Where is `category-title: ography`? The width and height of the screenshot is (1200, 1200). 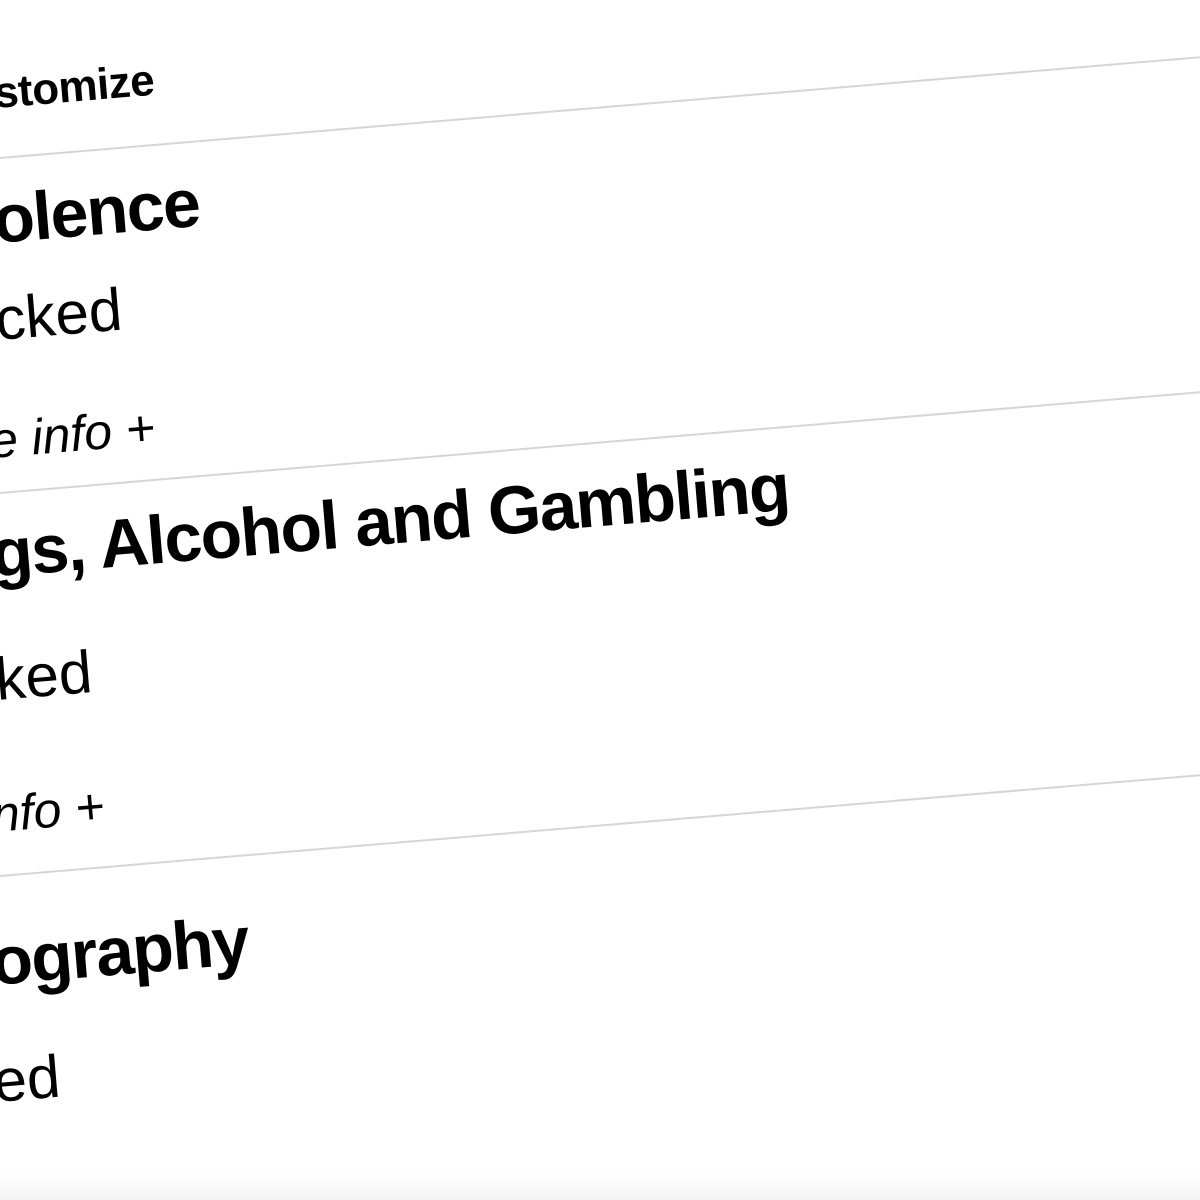 category-title: ography is located at coordinates (126, 951).